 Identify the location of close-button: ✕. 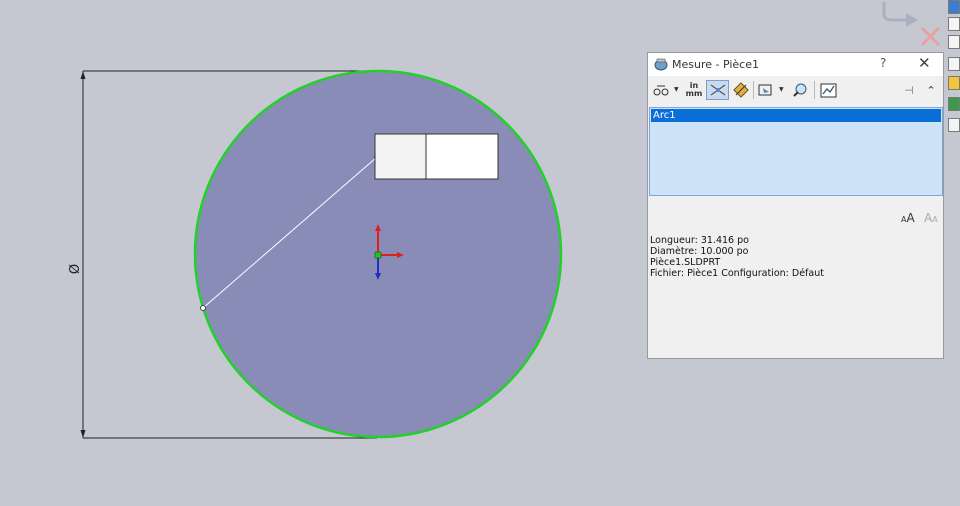
(924, 63).